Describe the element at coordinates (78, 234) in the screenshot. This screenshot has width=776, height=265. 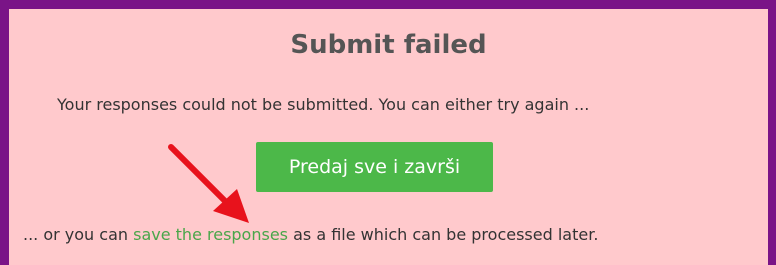
I see `alternative-prefix: ... or you can` at that location.